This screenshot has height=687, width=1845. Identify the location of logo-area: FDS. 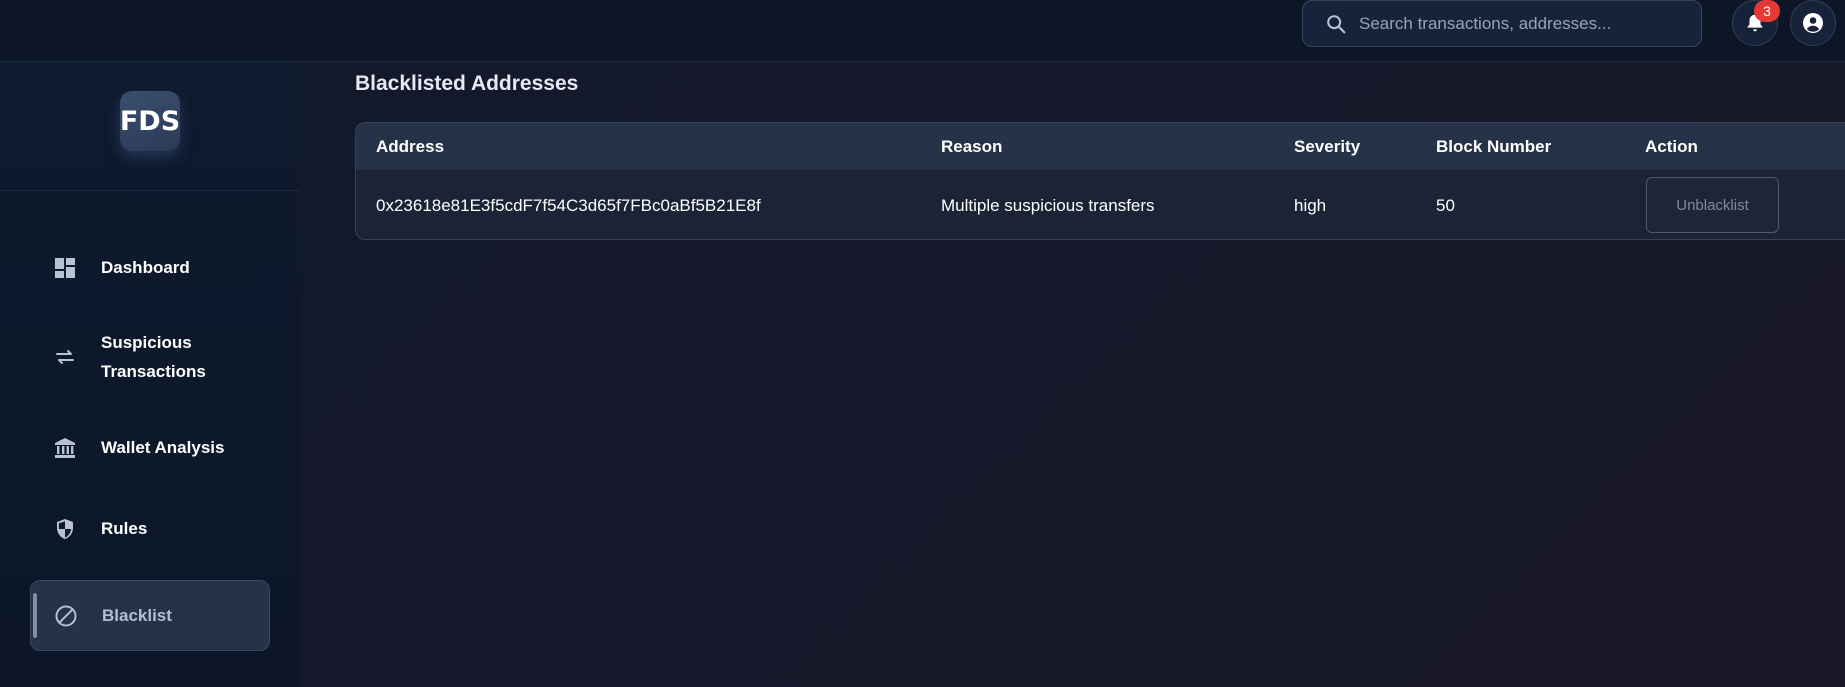
(150, 126).